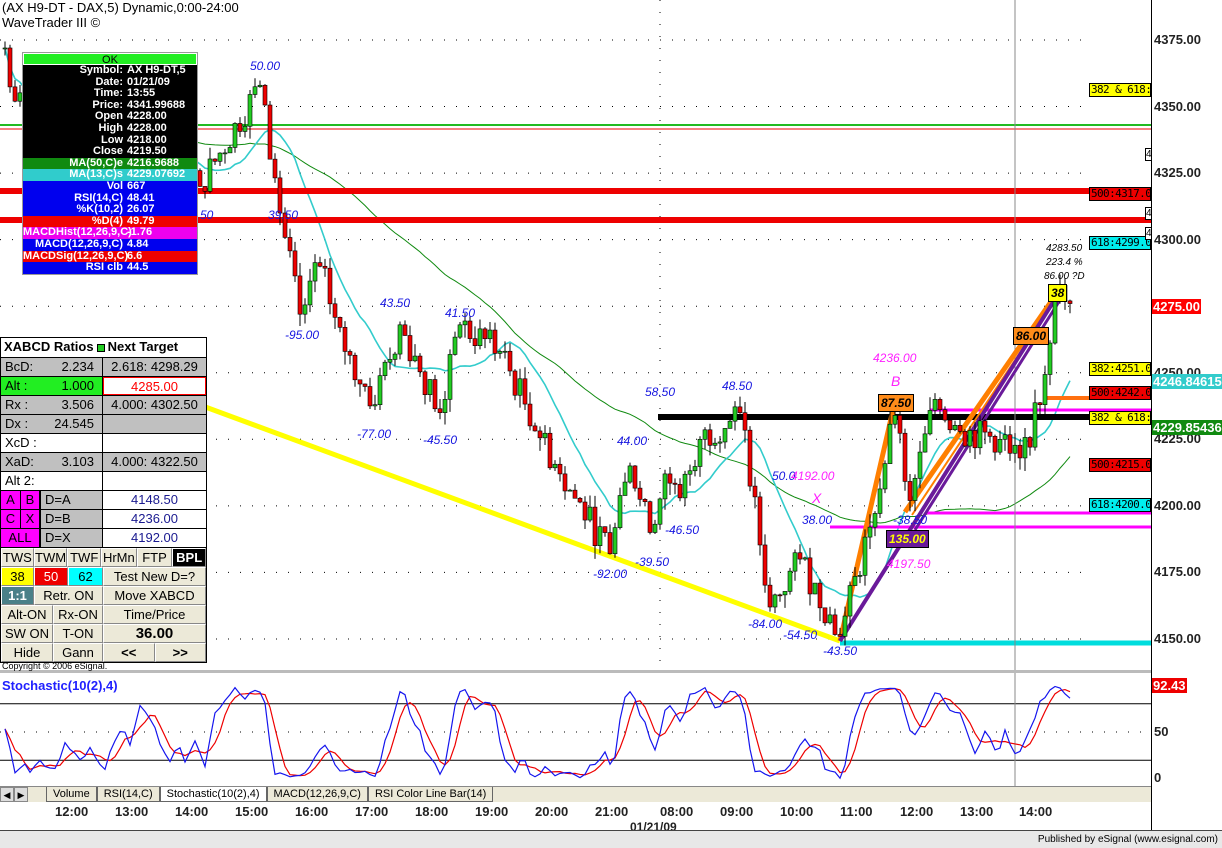 Image resolution: width=1222 pixels, height=848 pixels. What do you see at coordinates (154, 614) in the screenshot?
I see `time-price-button: Time/Price` at bounding box center [154, 614].